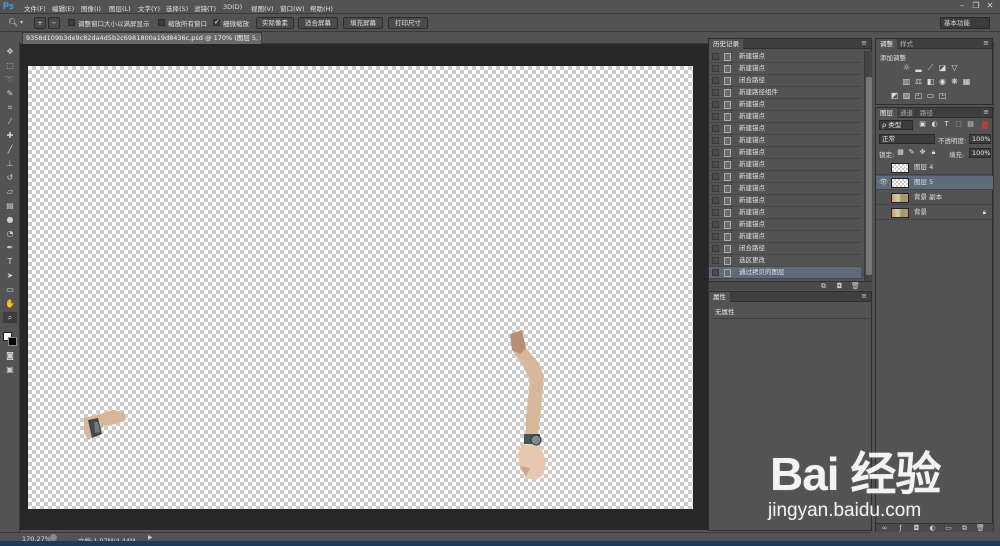 This screenshot has width=1000, height=546. What do you see at coordinates (986, 43) in the screenshot?
I see `adjustments-menu-icon: ≡` at bounding box center [986, 43].